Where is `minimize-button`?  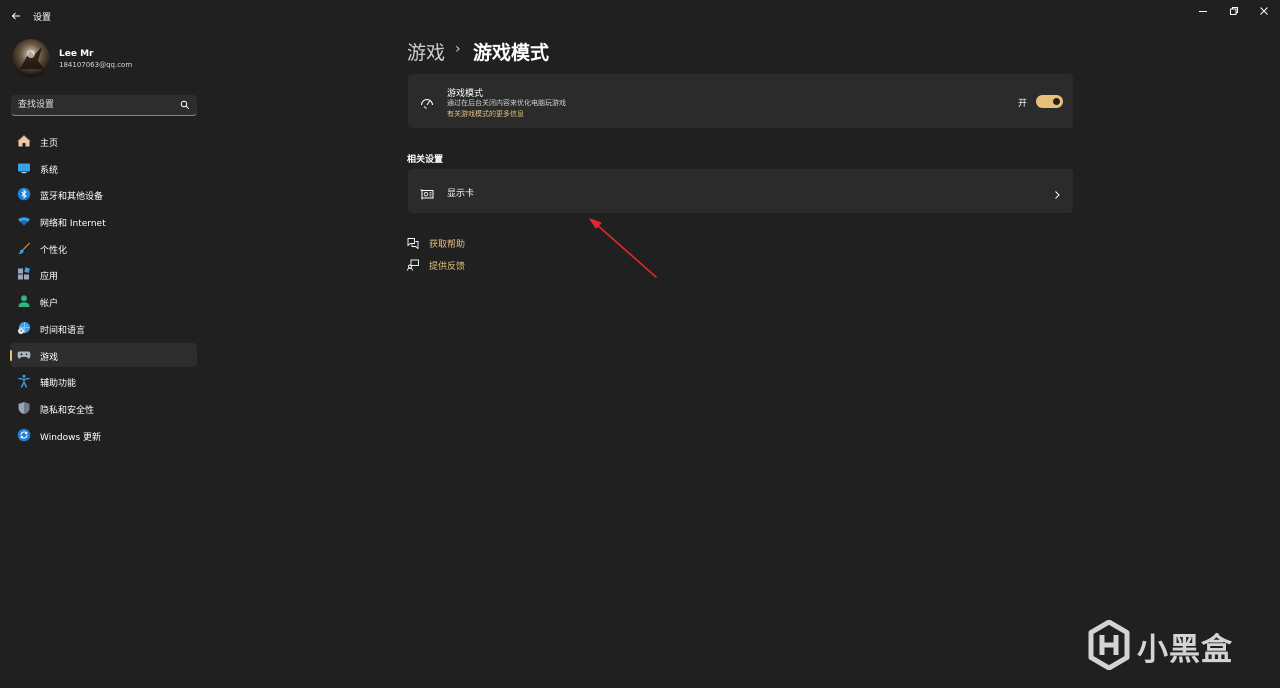
minimize-button is located at coordinates (1203, 11).